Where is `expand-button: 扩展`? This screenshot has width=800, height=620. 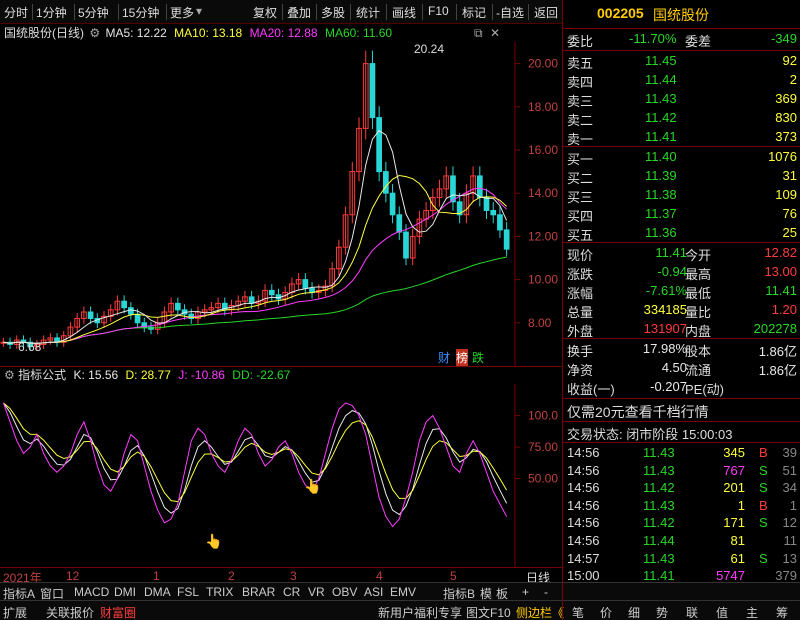
expand-button: 扩展 is located at coordinates (15, 612).